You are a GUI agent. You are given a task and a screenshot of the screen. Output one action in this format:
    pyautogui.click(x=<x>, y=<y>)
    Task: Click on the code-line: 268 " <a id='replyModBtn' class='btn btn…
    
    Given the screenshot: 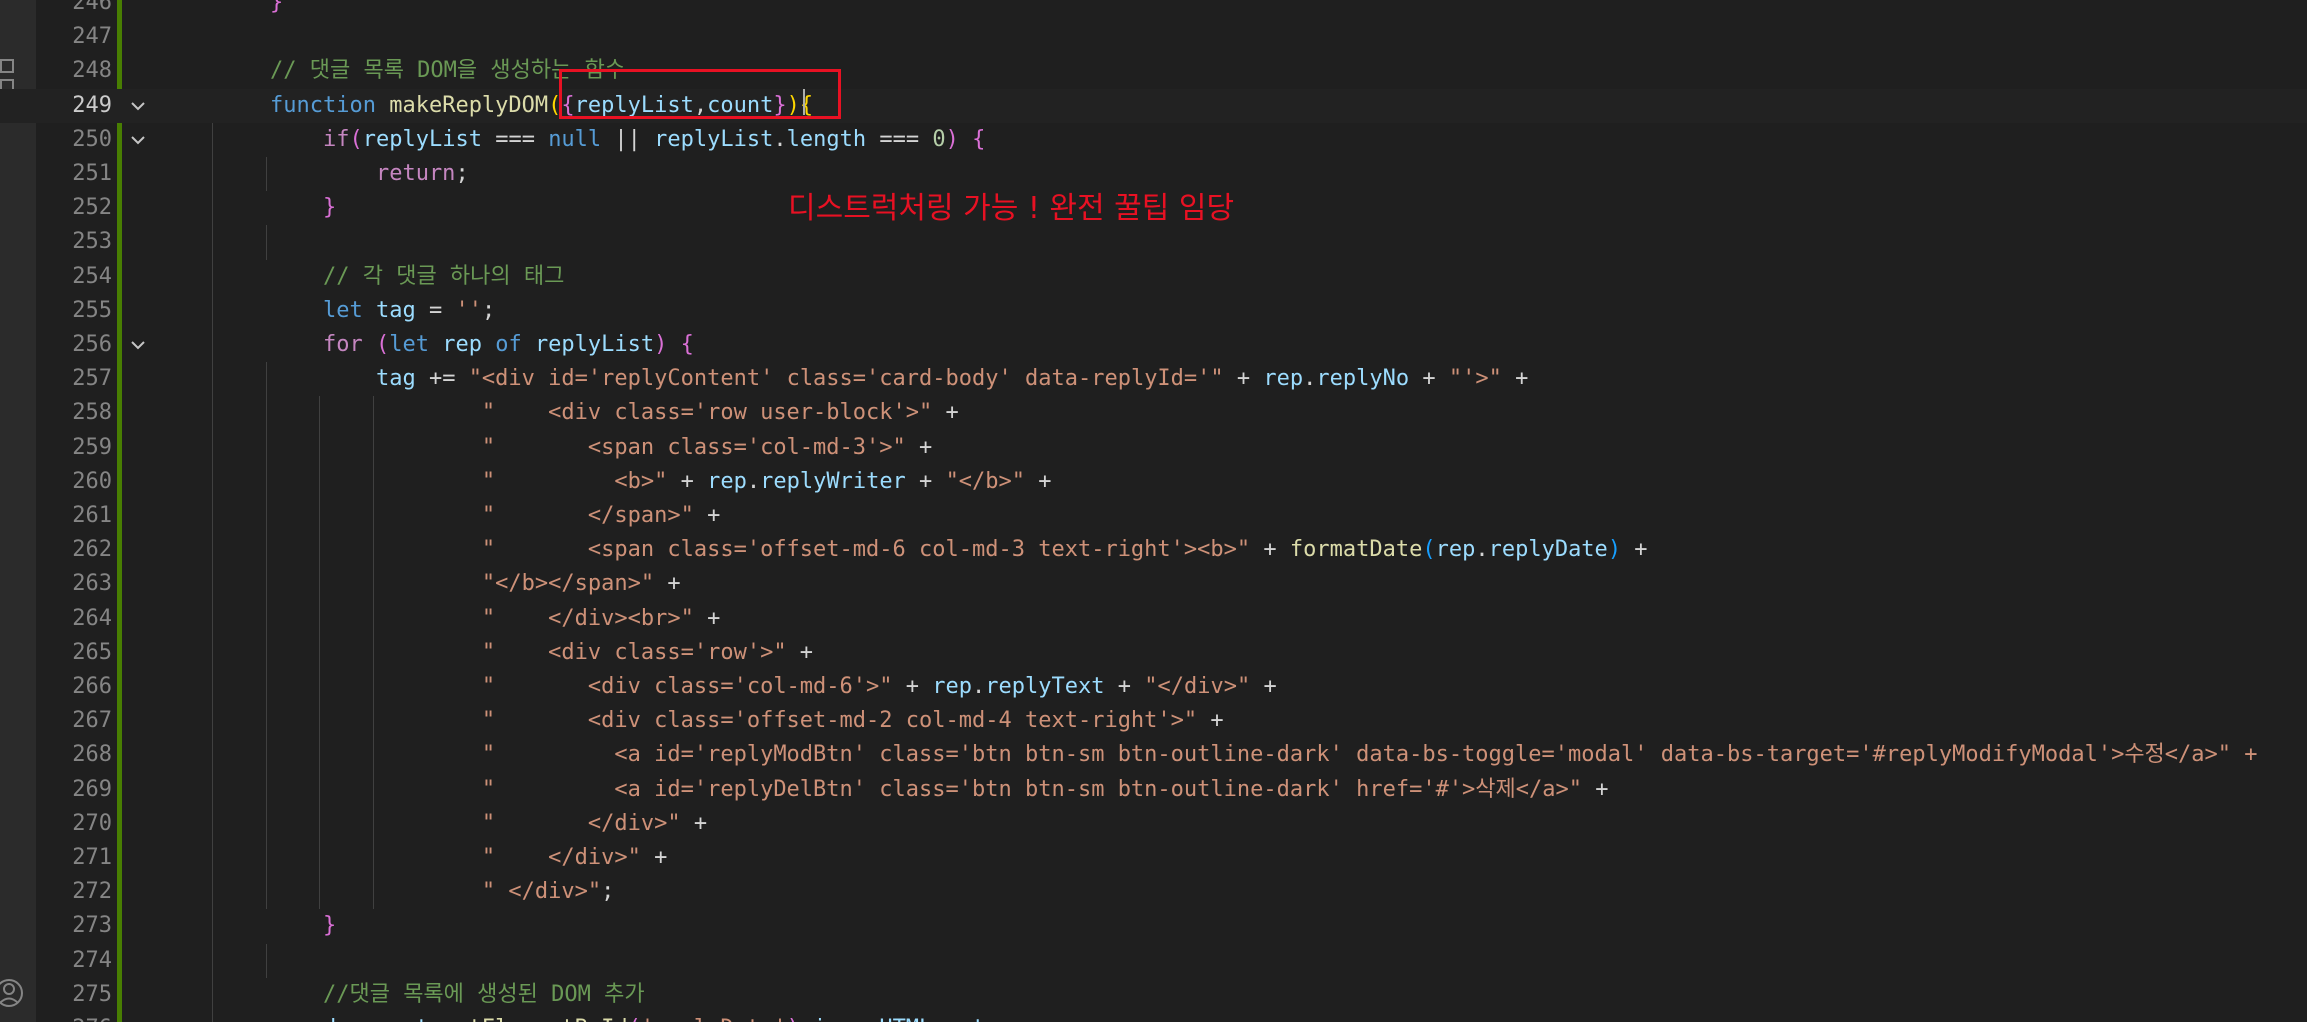 What is the action you would take?
    pyautogui.click(x=1153, y=755)
    